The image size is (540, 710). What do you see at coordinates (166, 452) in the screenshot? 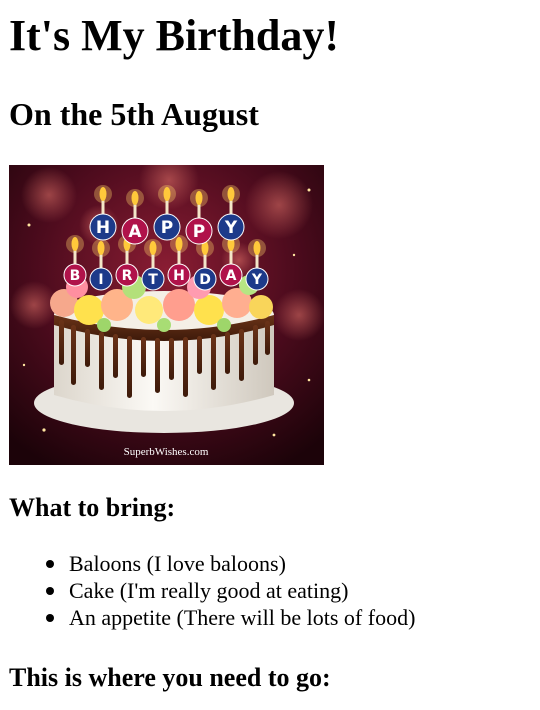
I see `image-watermark: SuperbWishes.com` at bounding box center [166, 452].